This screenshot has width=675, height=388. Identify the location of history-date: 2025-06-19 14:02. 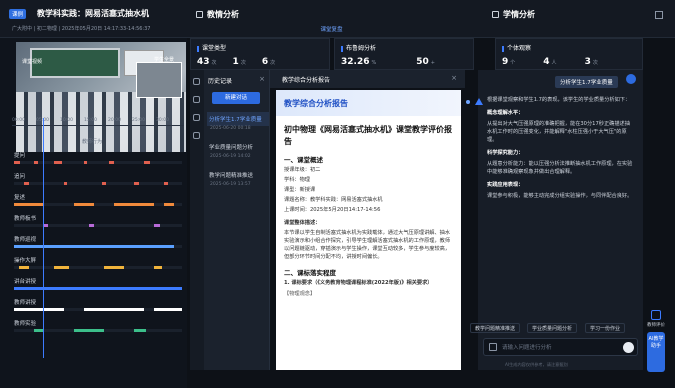
(230, 156).